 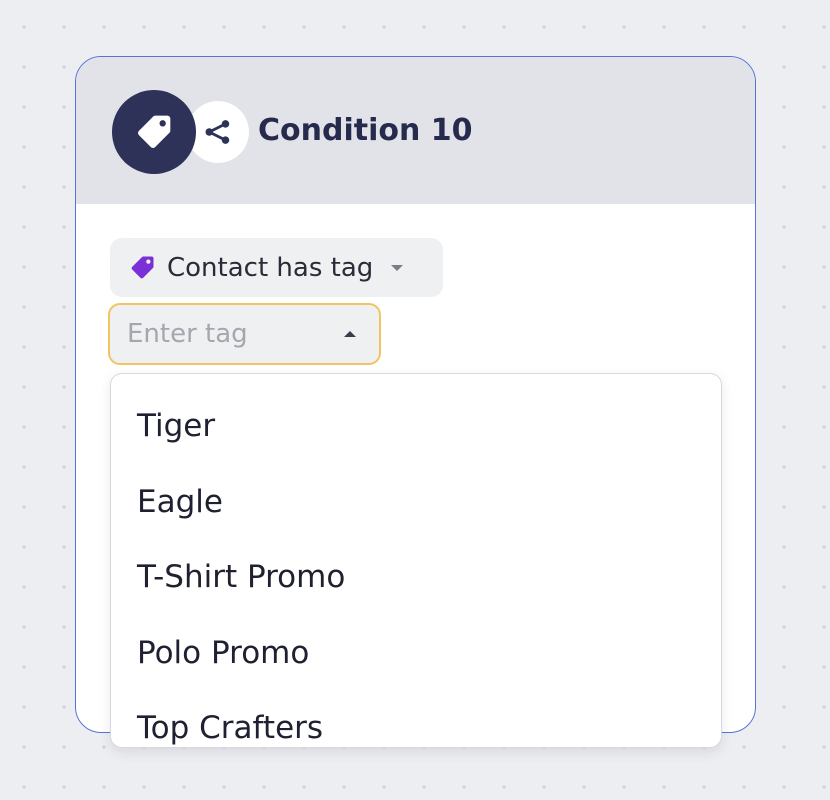 I want to click on node-title: Condition 10, so click(x=365, y=130).